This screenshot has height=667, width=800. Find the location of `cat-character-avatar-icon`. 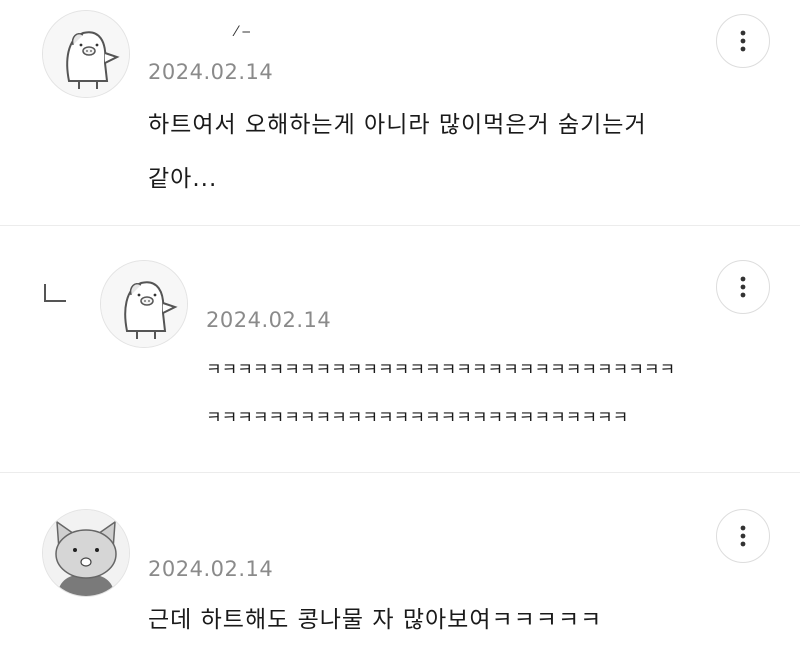

cat-character-avatar-icon is located at coordinates (86, 553).